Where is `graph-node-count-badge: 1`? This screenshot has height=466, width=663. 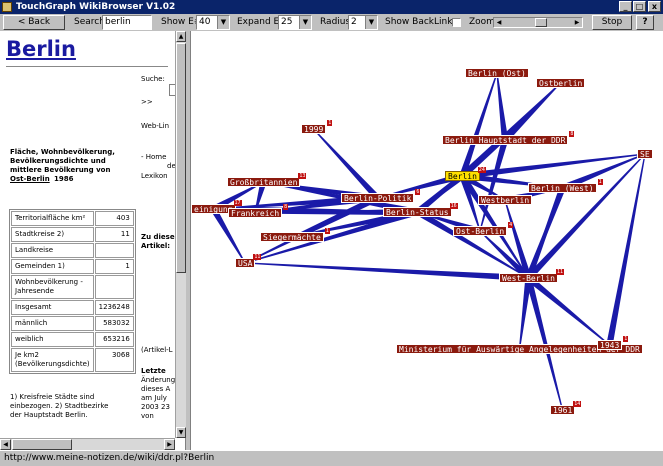
graph-node-count-badge: 1 is located at coordinates (626, 339).